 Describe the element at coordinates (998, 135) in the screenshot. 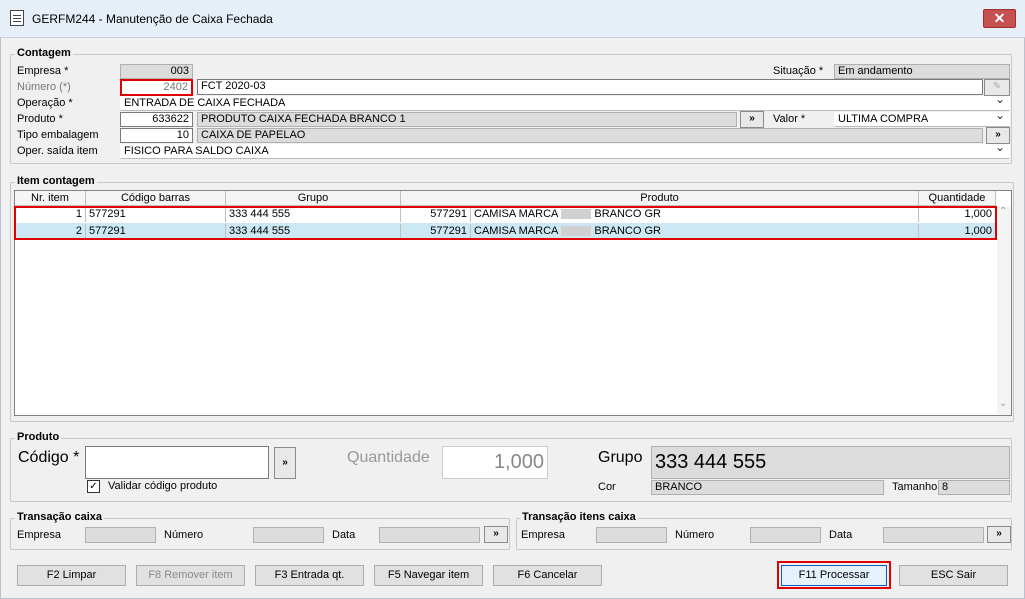

I see `tipo-embalagem-search-button: »` at that location.